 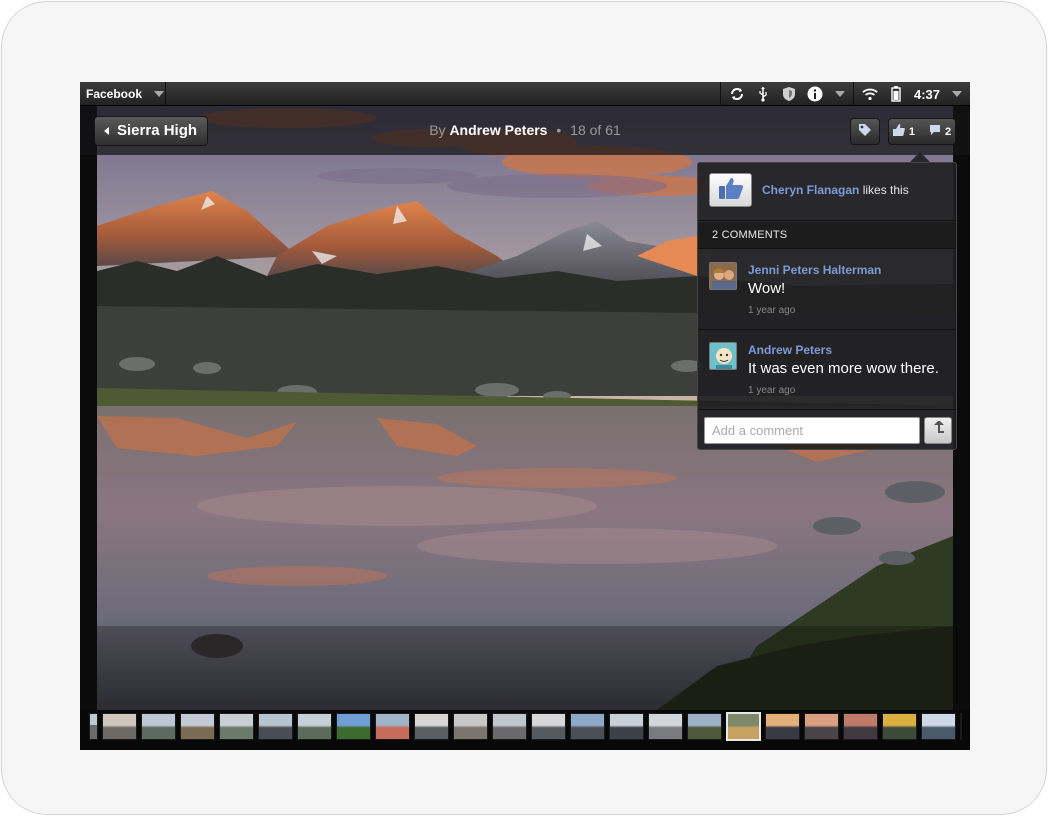 I want to click on comment-text: Wow!, so click(x=767, y=288).